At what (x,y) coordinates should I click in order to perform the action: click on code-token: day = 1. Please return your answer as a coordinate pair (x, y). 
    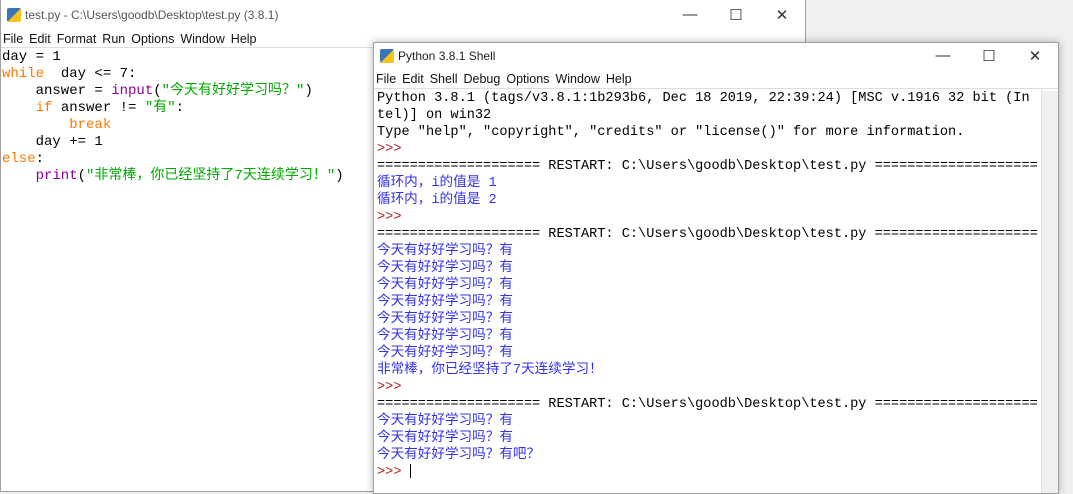
    Looking at the image, I should click on (31, 57).